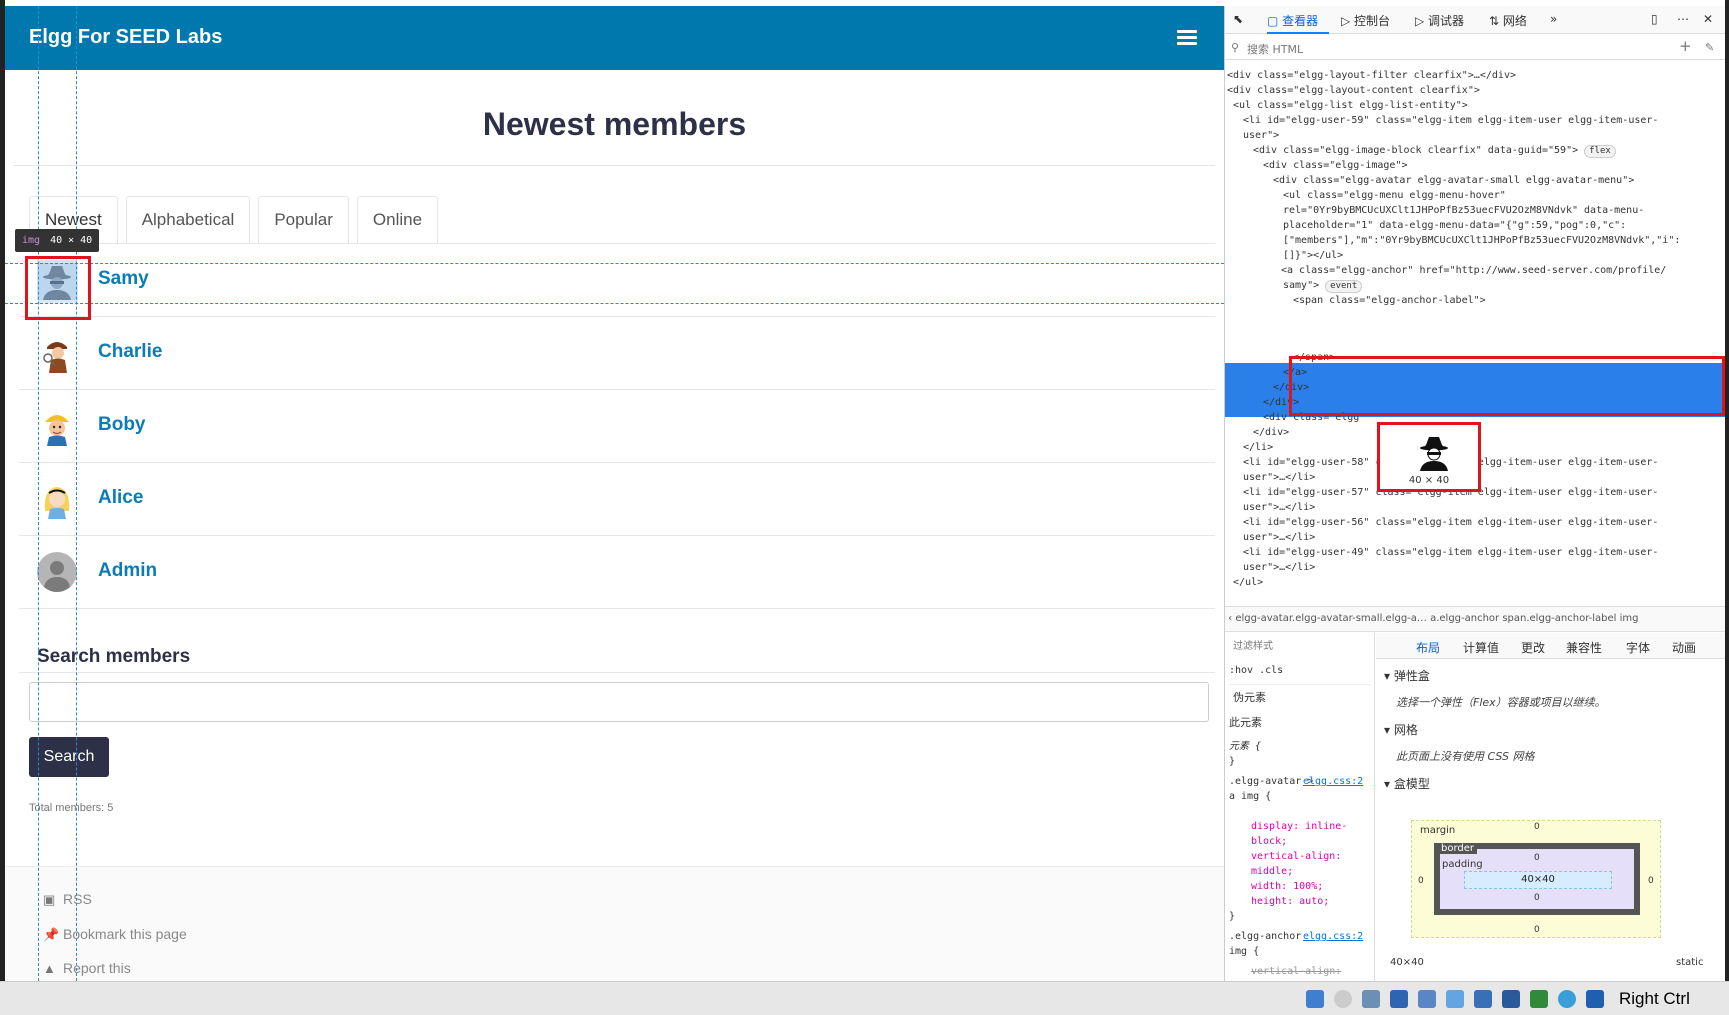 This screenshot has width=1729, height=1015. What do you see at coordinates (69, 757) in the screenshot?
I see `search-button: Search` at bounding box center [69, 757].